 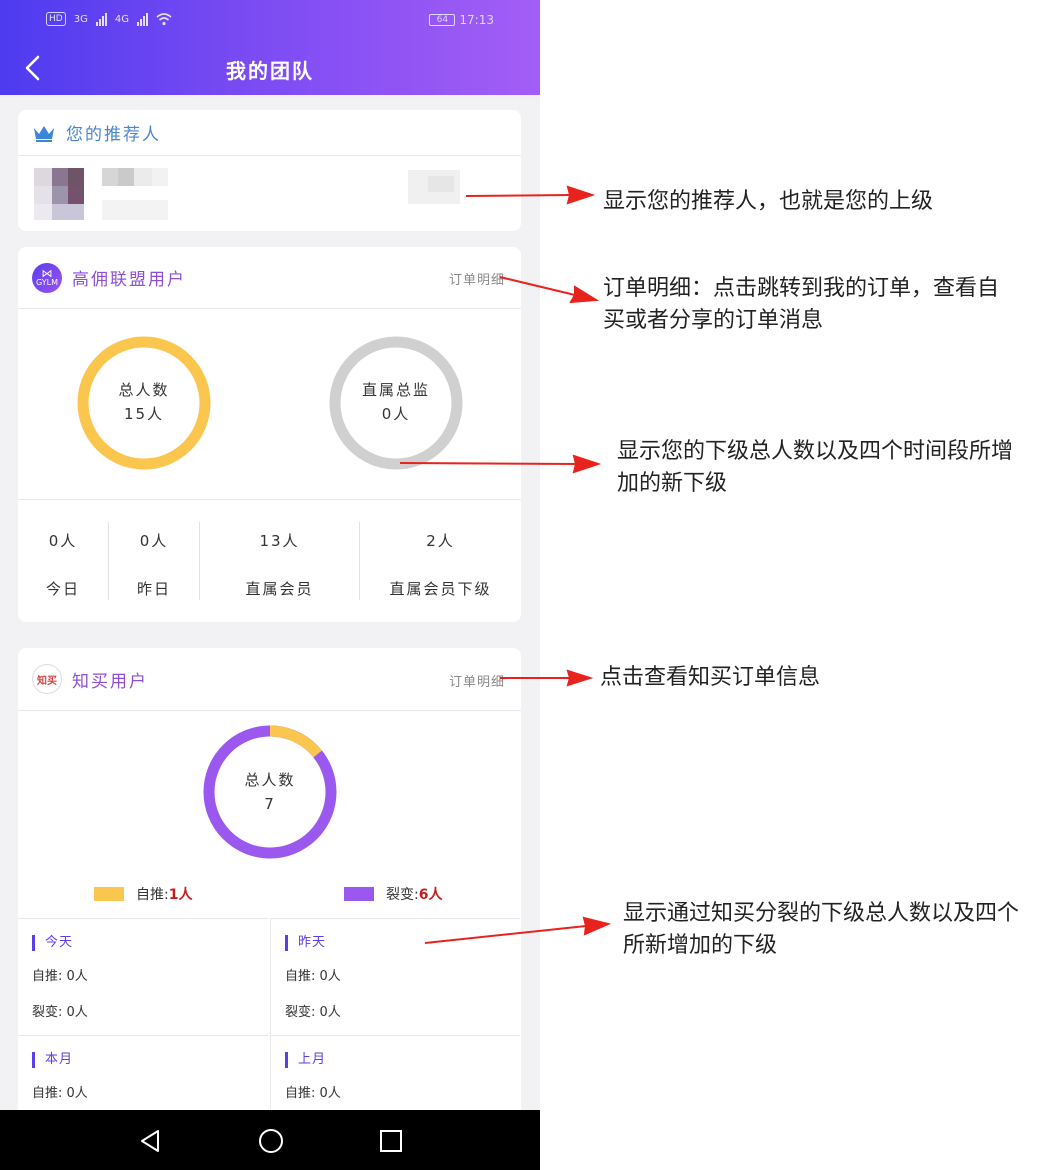 What do you see at coordinates (815, 451) in the screenshot?
I see `annotation-team-totals-line1: 显示您的下级总人数以及四个时间段所增` at bounding box center [815, 451].